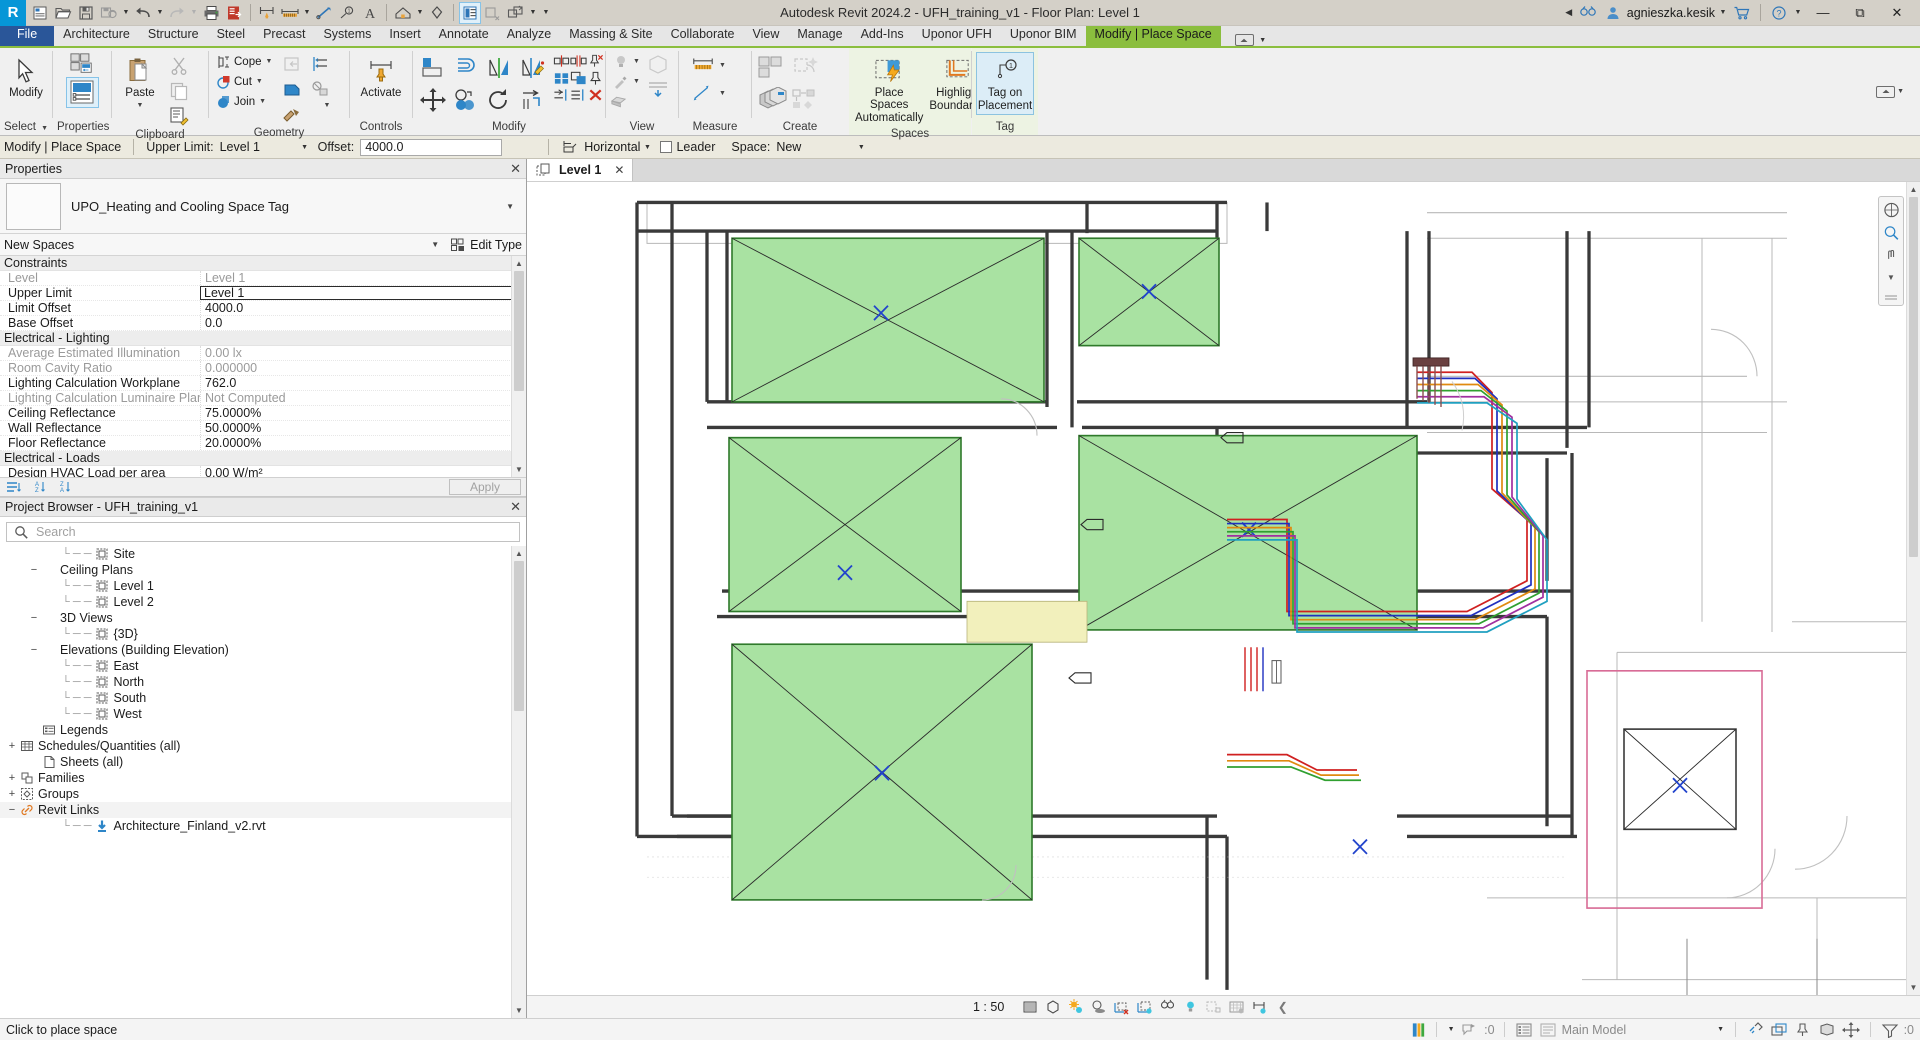 The width and height of the screenshot is (1920, 1040). Describe the element at coordinates (13, 13) in the screenshot. I see `revit-logo-button: R` at that location.